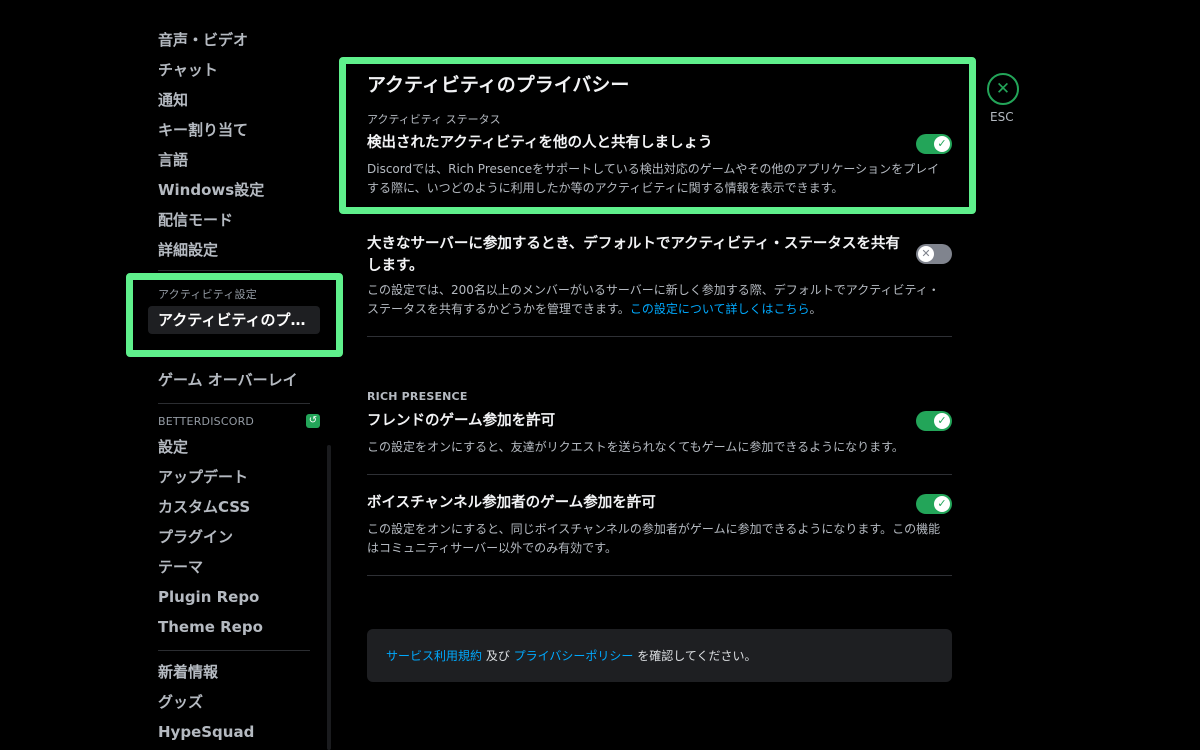  What do you see at coordinates (173, 100) in the screenshot?
I see `sidebar-item-notifications: 通知` at bounding box center [173, 100].